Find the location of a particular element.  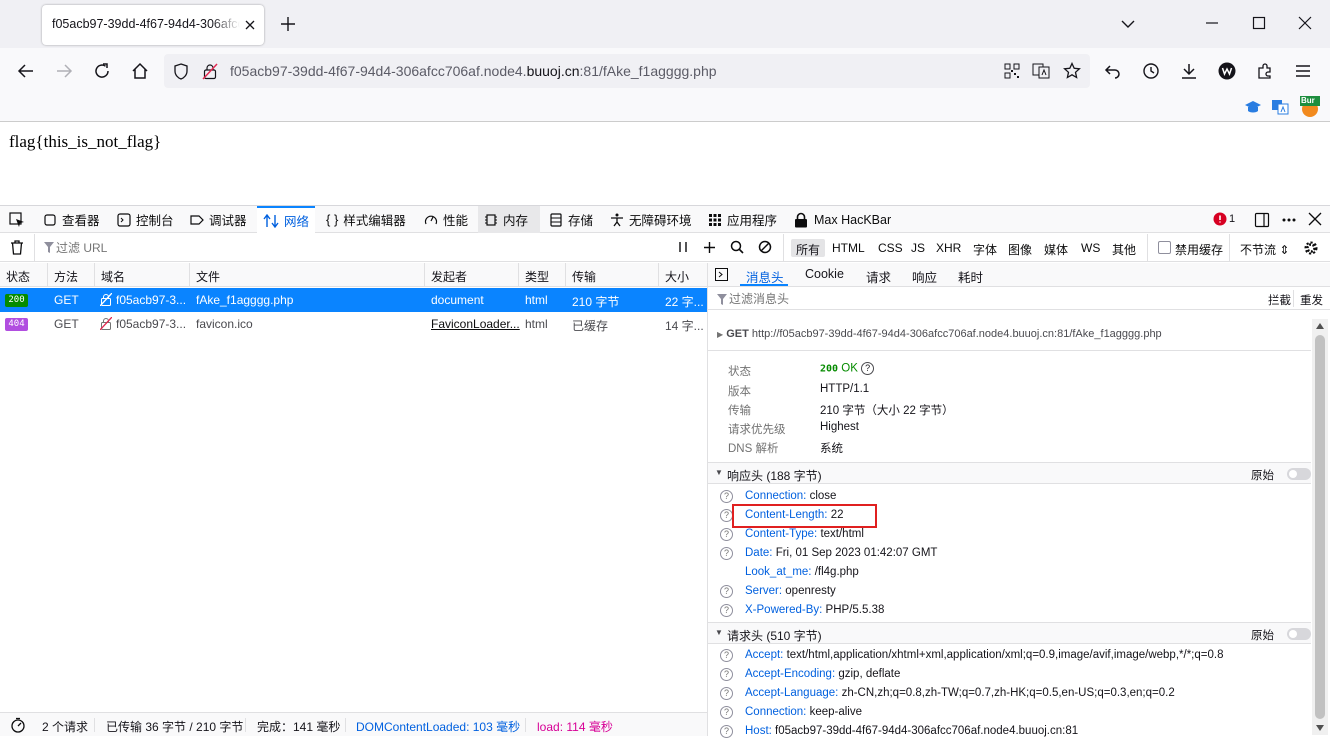

tracking-shield-icon is located at coordinates (181, 71).